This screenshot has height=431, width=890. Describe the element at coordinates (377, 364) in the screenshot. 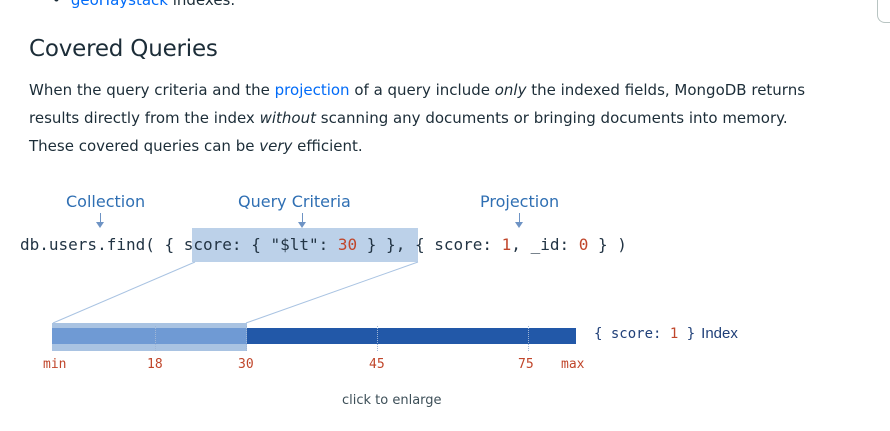

I see `axis-label-45: 45` at that location.